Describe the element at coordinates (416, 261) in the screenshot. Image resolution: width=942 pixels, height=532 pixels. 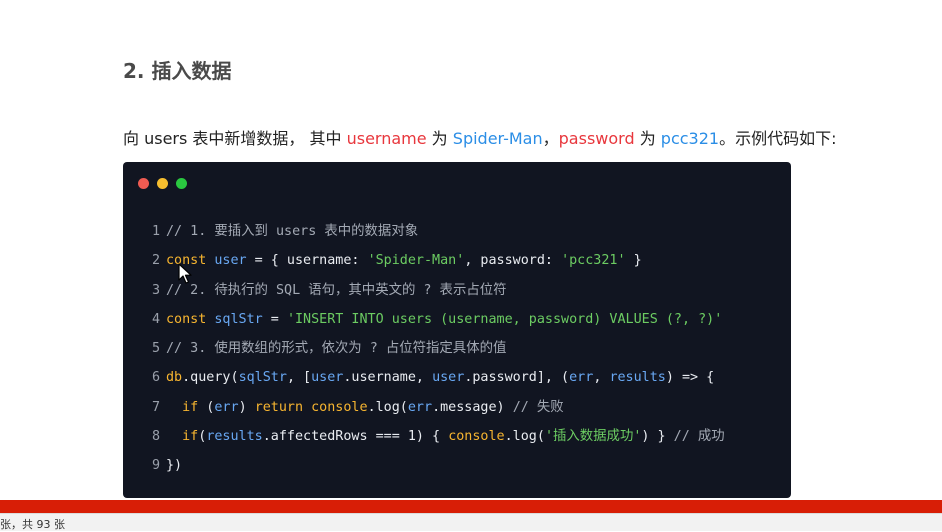
I see `code-string: 'Spider-Man'` at that location.